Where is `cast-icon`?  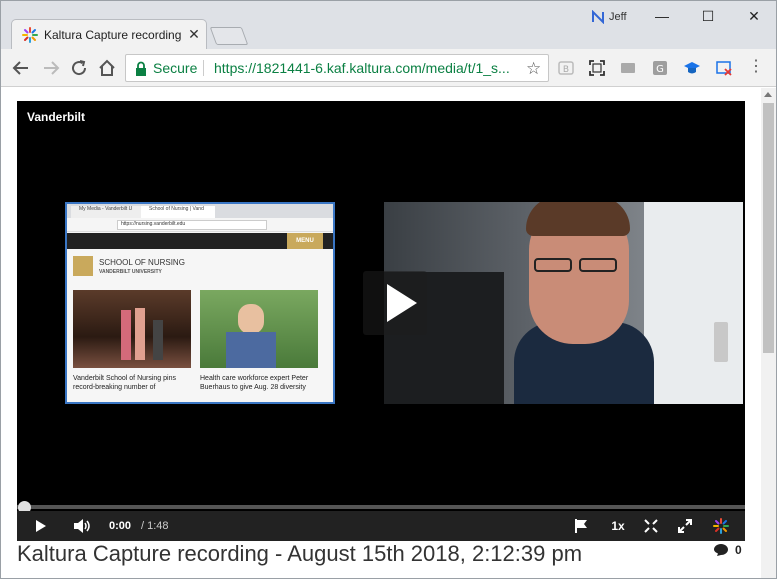 cast-icon is located at coordinates (628, 68).